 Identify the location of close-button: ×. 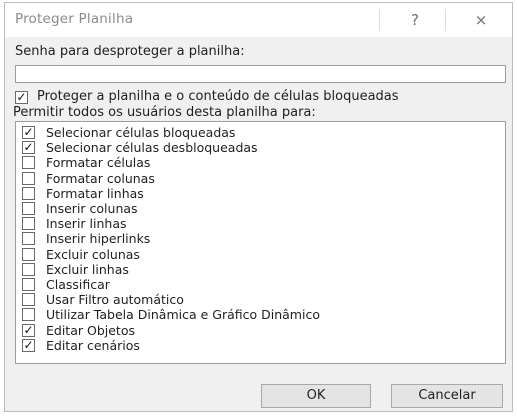
(481, 20).